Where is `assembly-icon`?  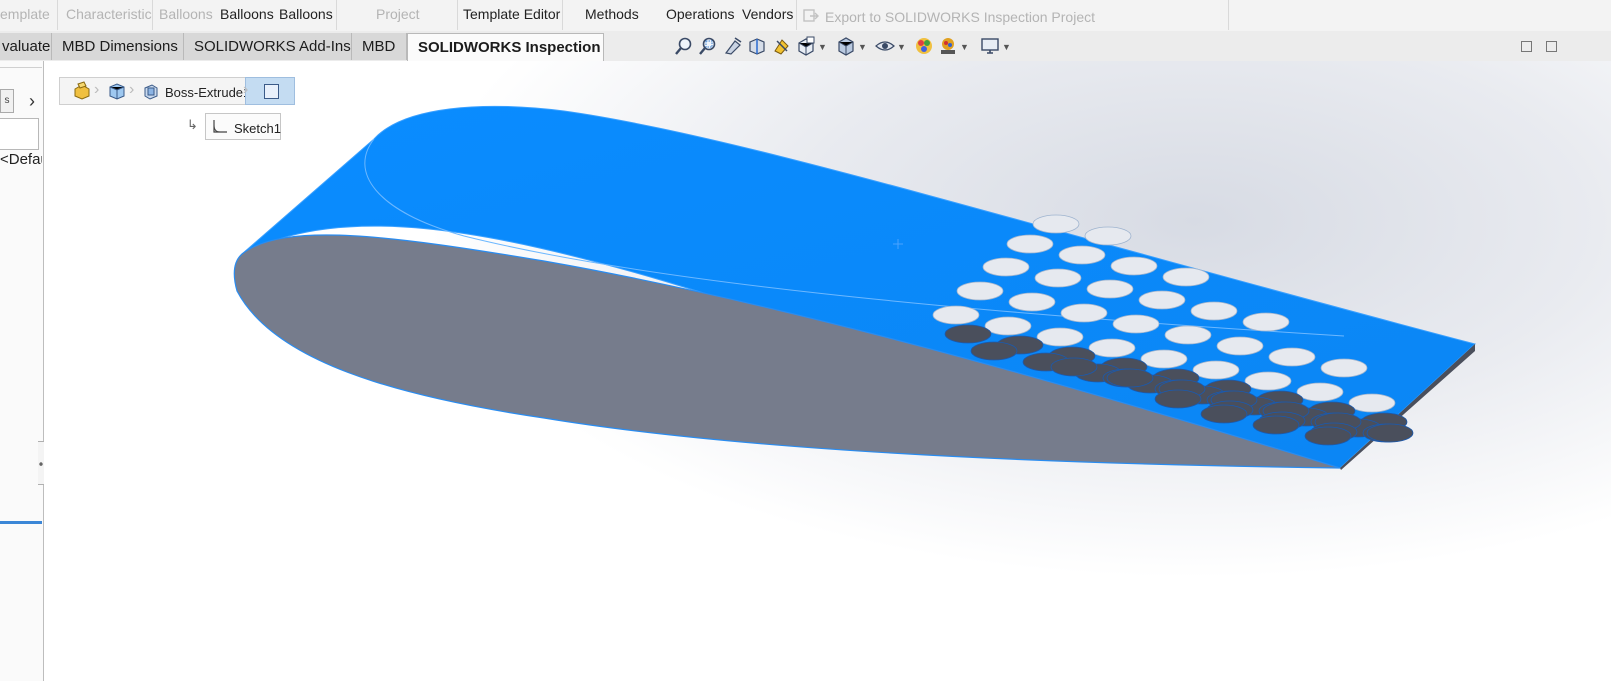
assembly-icon is located at coordinates (82, 91).